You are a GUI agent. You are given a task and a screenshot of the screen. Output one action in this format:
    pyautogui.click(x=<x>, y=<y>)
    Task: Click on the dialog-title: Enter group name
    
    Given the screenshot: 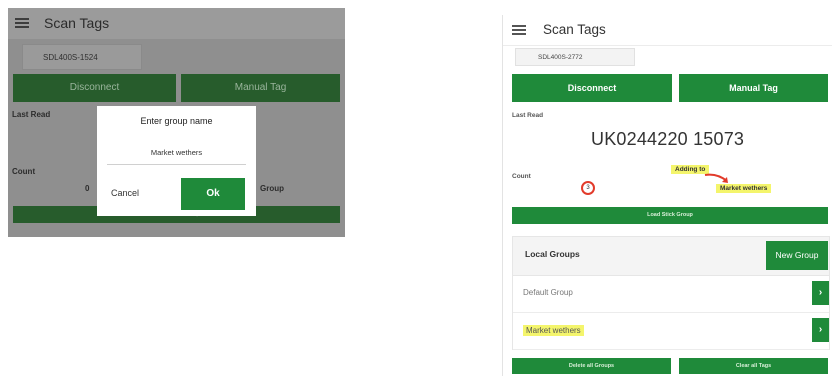 What is the action you would take?
    pyautogui.click(x=176, y=121)
    